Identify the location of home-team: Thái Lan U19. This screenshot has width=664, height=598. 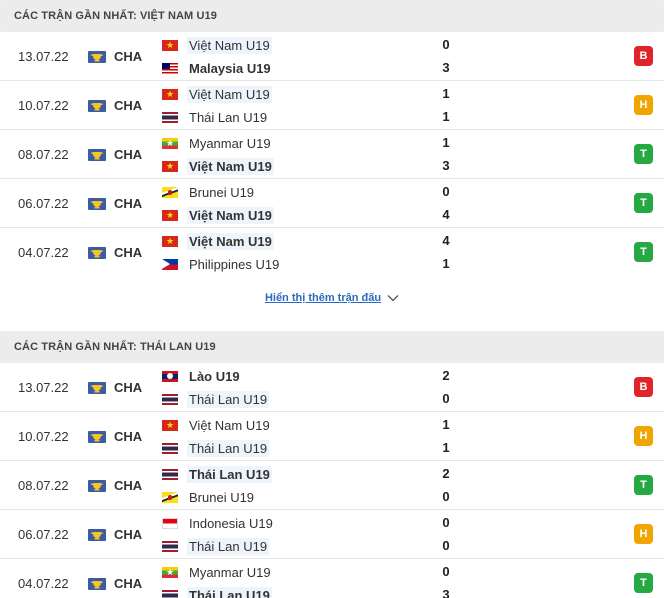
(217, 474).